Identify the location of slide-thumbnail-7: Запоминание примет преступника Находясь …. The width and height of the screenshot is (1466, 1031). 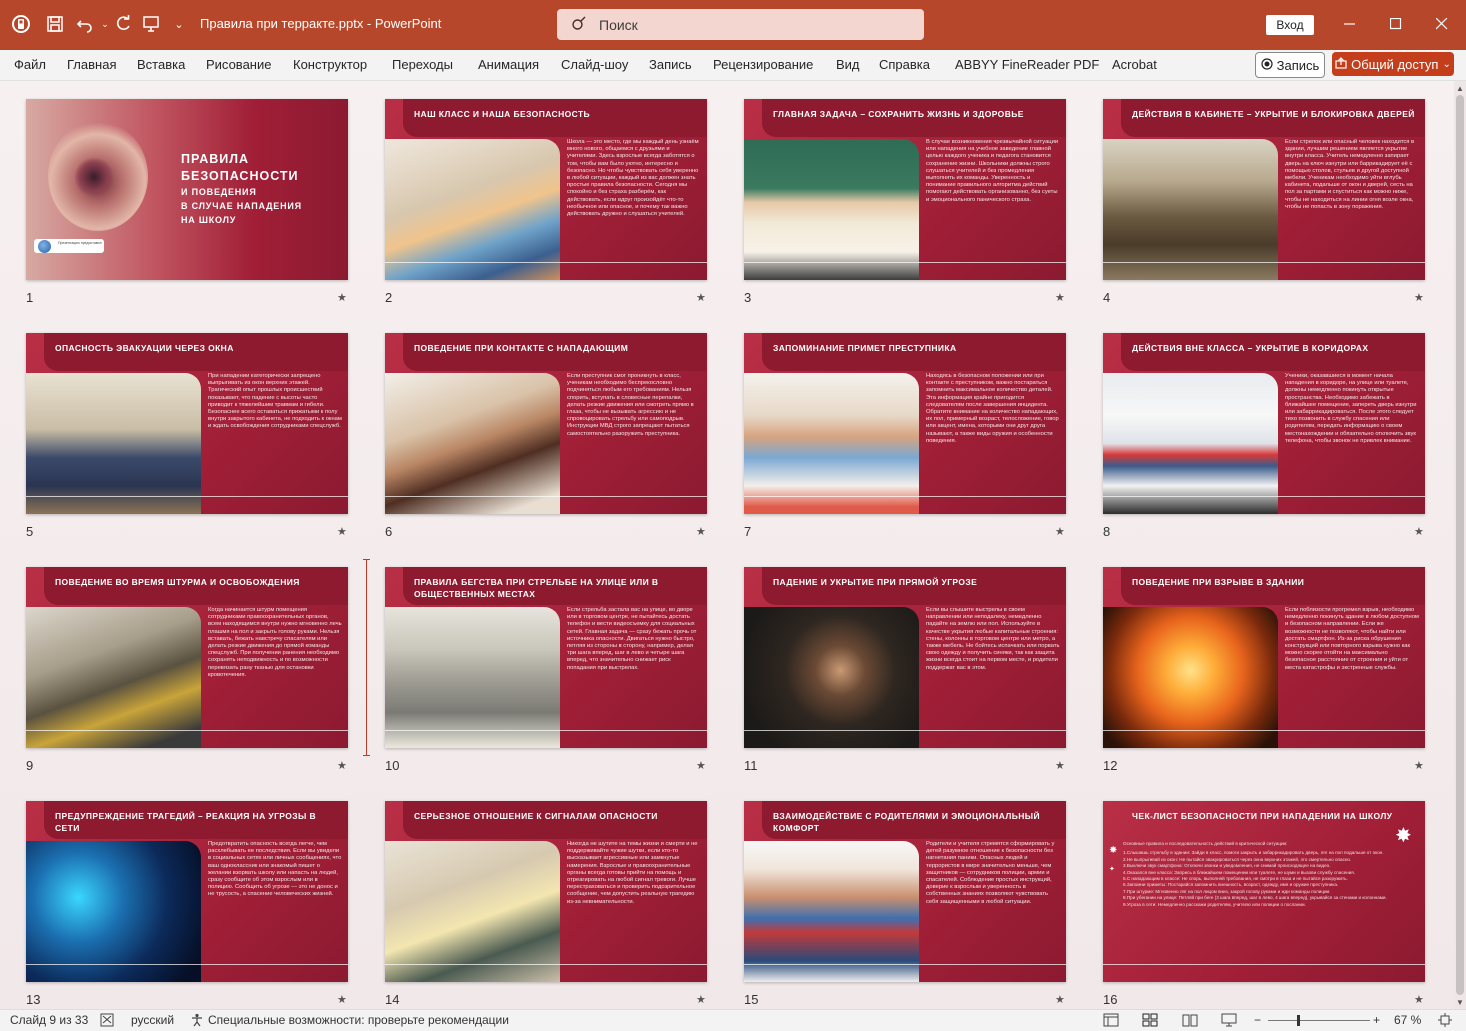
(905, 423).